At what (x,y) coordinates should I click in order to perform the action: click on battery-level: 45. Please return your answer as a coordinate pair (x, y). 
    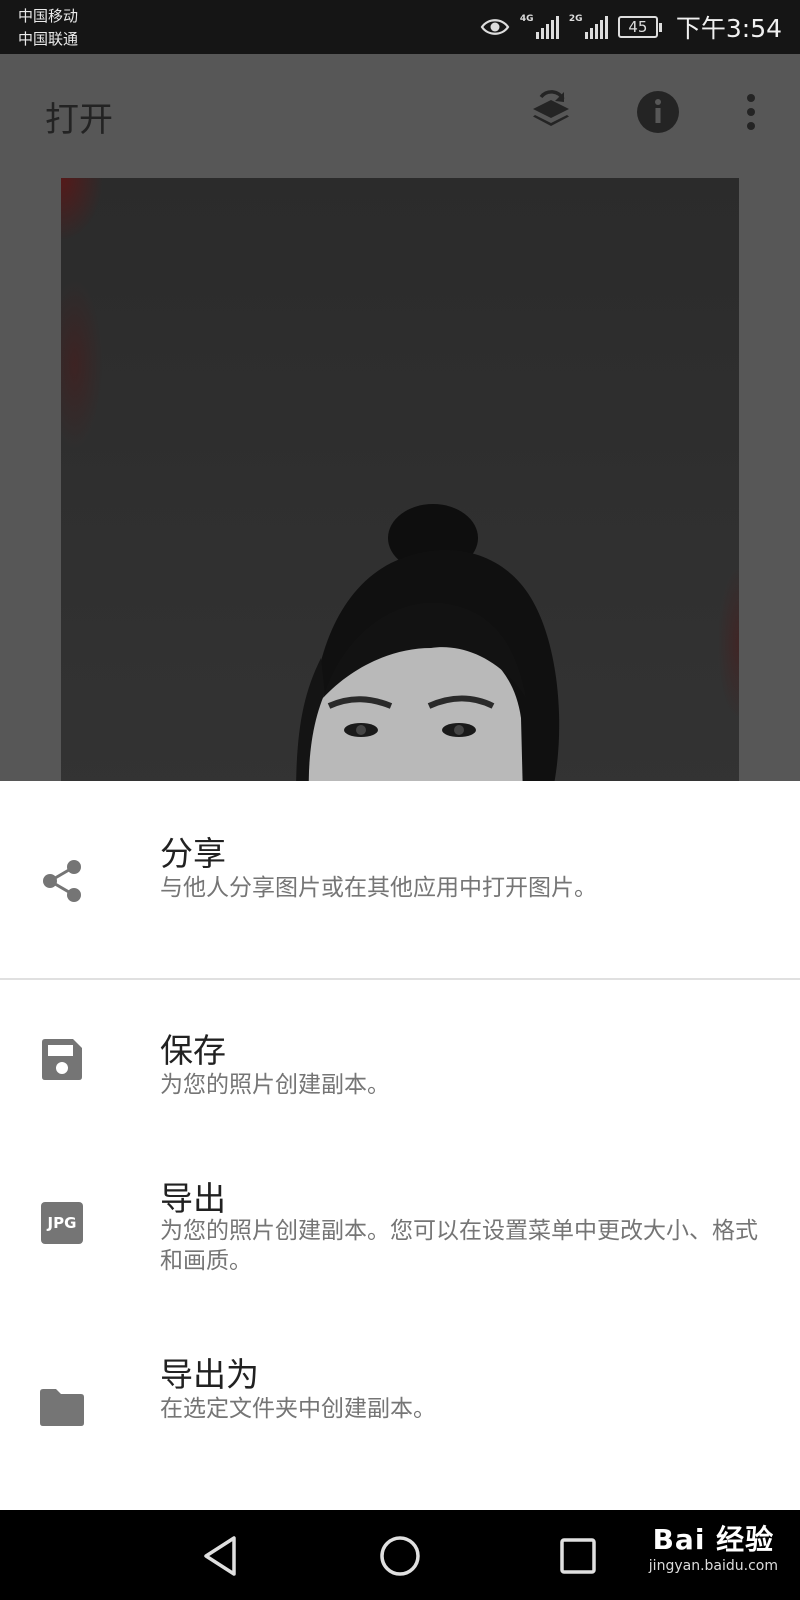
    Looking at the image, I should click on (637, 27).